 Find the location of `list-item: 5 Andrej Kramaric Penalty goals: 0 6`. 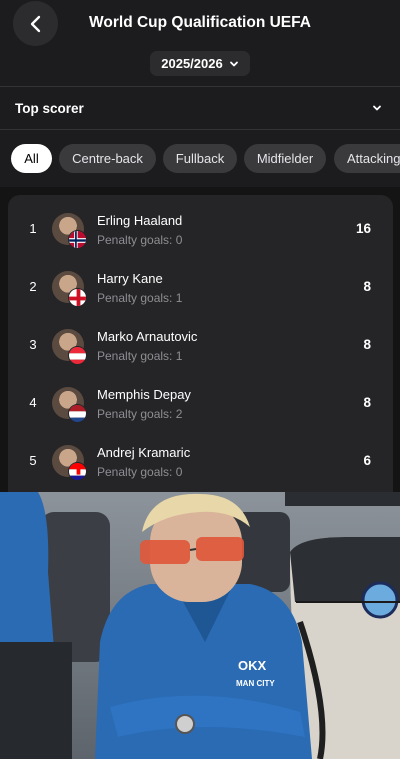

list-item: 5 Andrej Kramaric Penalty goals: 0 6 is located at coordinates (200, 458).